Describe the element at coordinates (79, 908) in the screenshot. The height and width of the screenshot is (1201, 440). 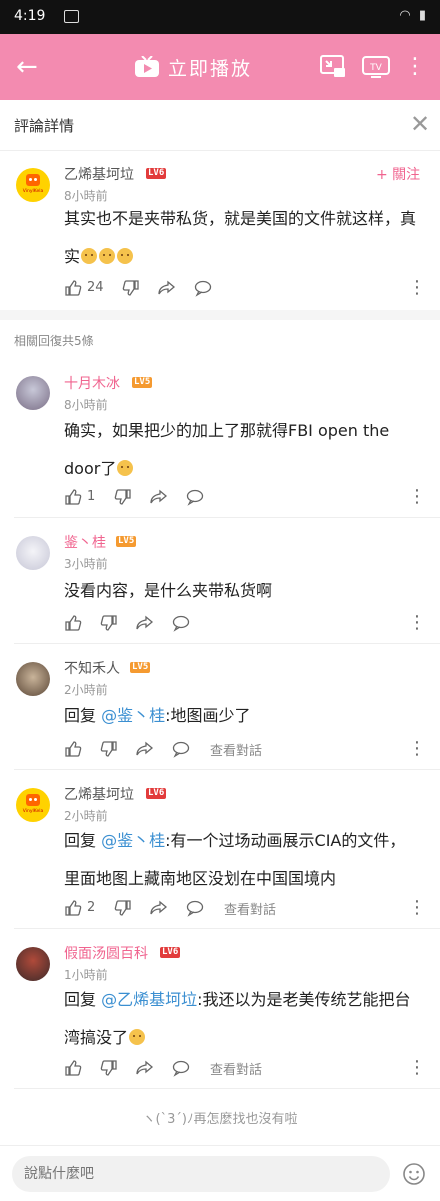
I see `like-button: 2` at that location.